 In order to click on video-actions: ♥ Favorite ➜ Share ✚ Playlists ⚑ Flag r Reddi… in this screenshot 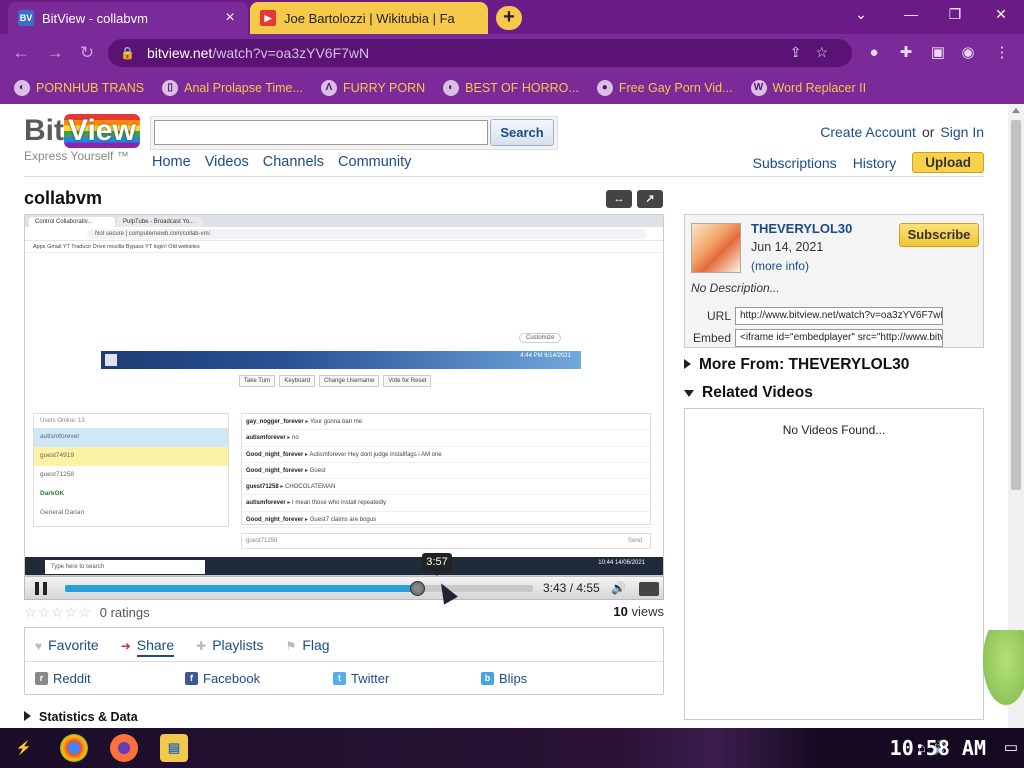, I will do `click(344, 661)`.